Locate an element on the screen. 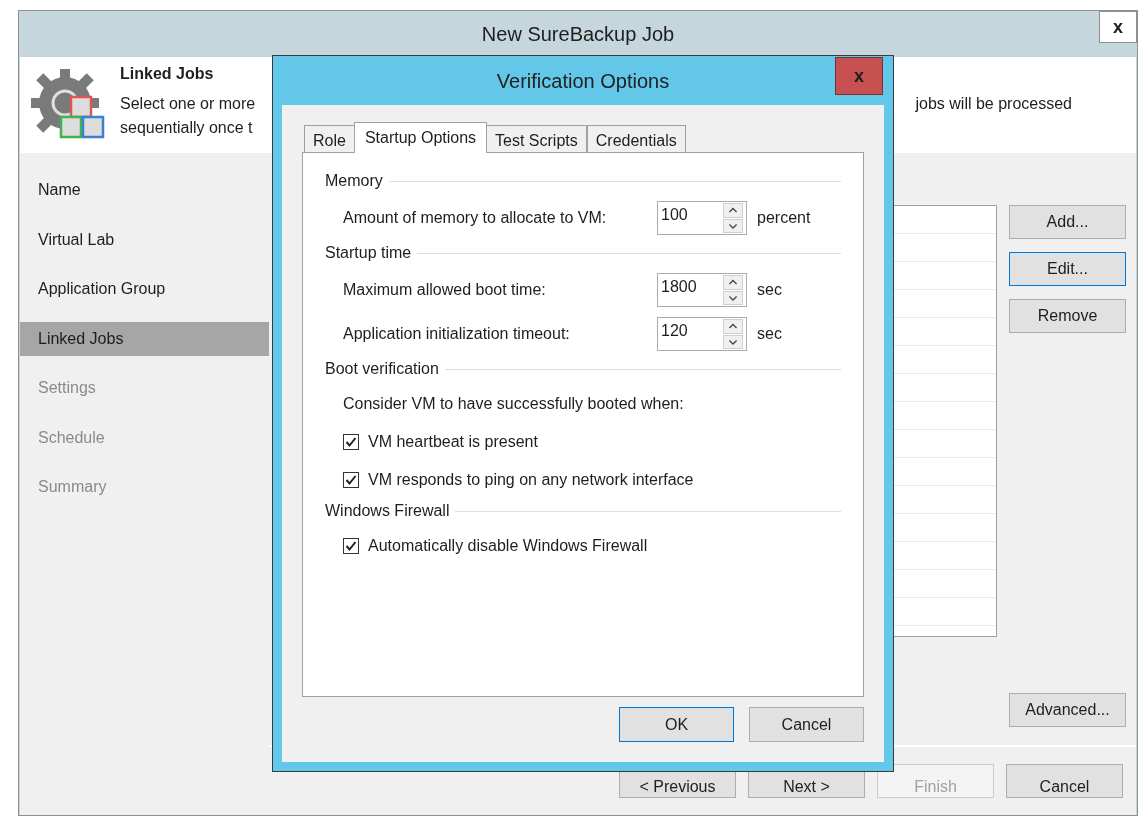 The width and height of the screenshot is (1145, 819). spin-box: 100 is located at coordinates (702, 218).